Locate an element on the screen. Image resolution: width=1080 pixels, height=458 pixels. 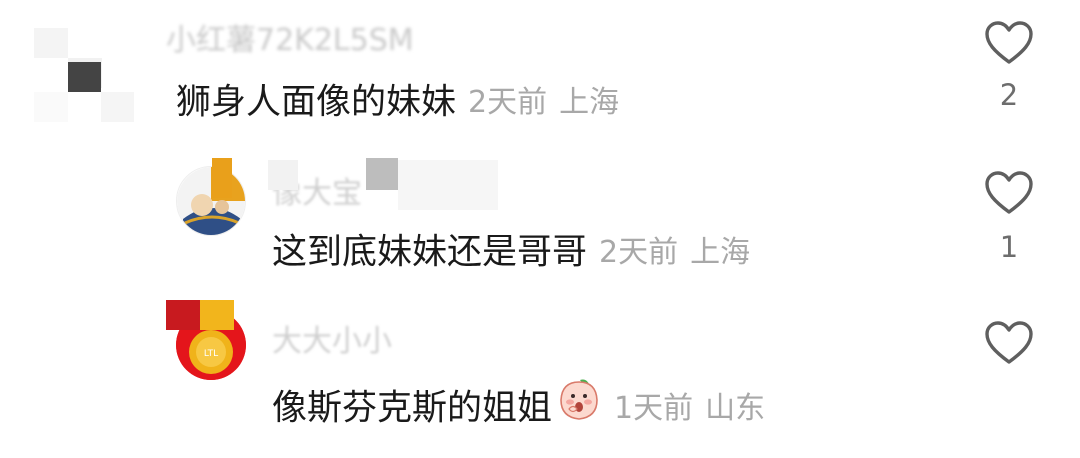
comment-text: 这到底妹妹还是哥哥 is located at coordinates (430, 252).